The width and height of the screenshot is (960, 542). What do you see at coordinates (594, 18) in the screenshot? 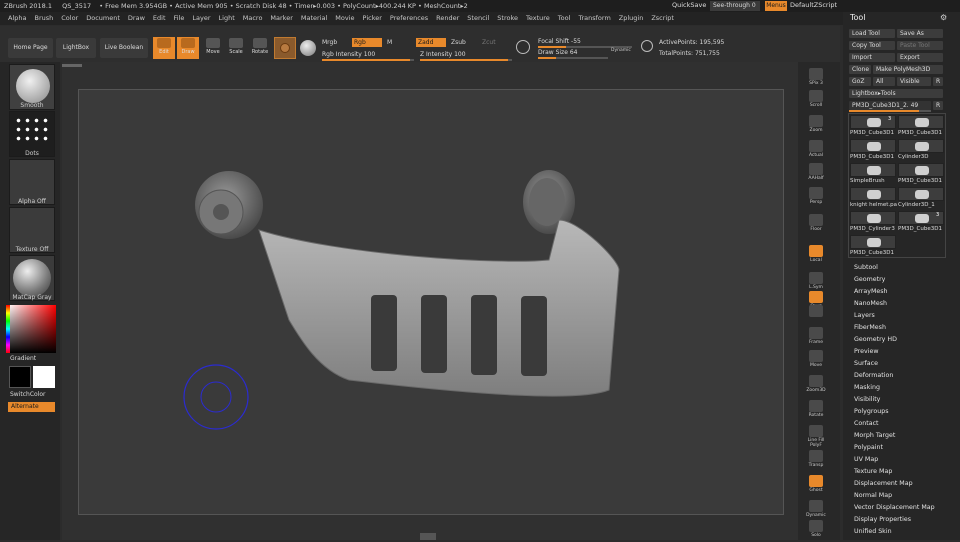
I see `menu-transform: Transform` at bounding box center [594, 18].